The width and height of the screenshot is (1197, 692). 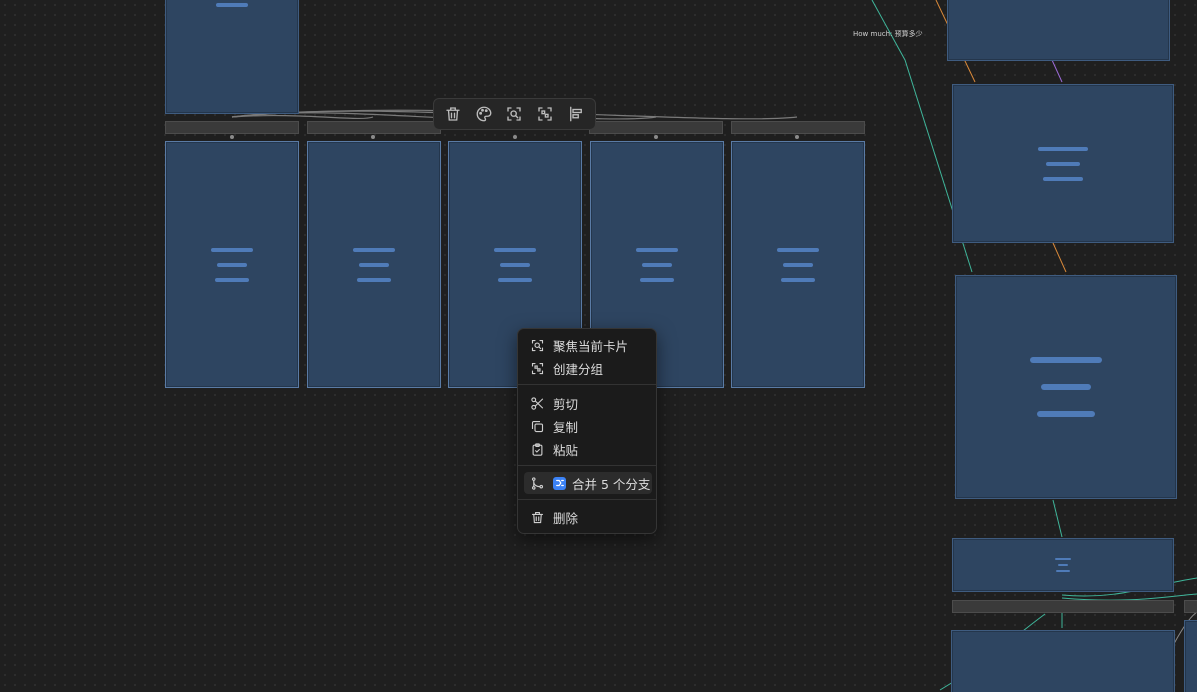 What do you see at coordinates (566, 518) in the screenshot?
I see `menu-item-label: 删除` at bounding box center [566, 518].